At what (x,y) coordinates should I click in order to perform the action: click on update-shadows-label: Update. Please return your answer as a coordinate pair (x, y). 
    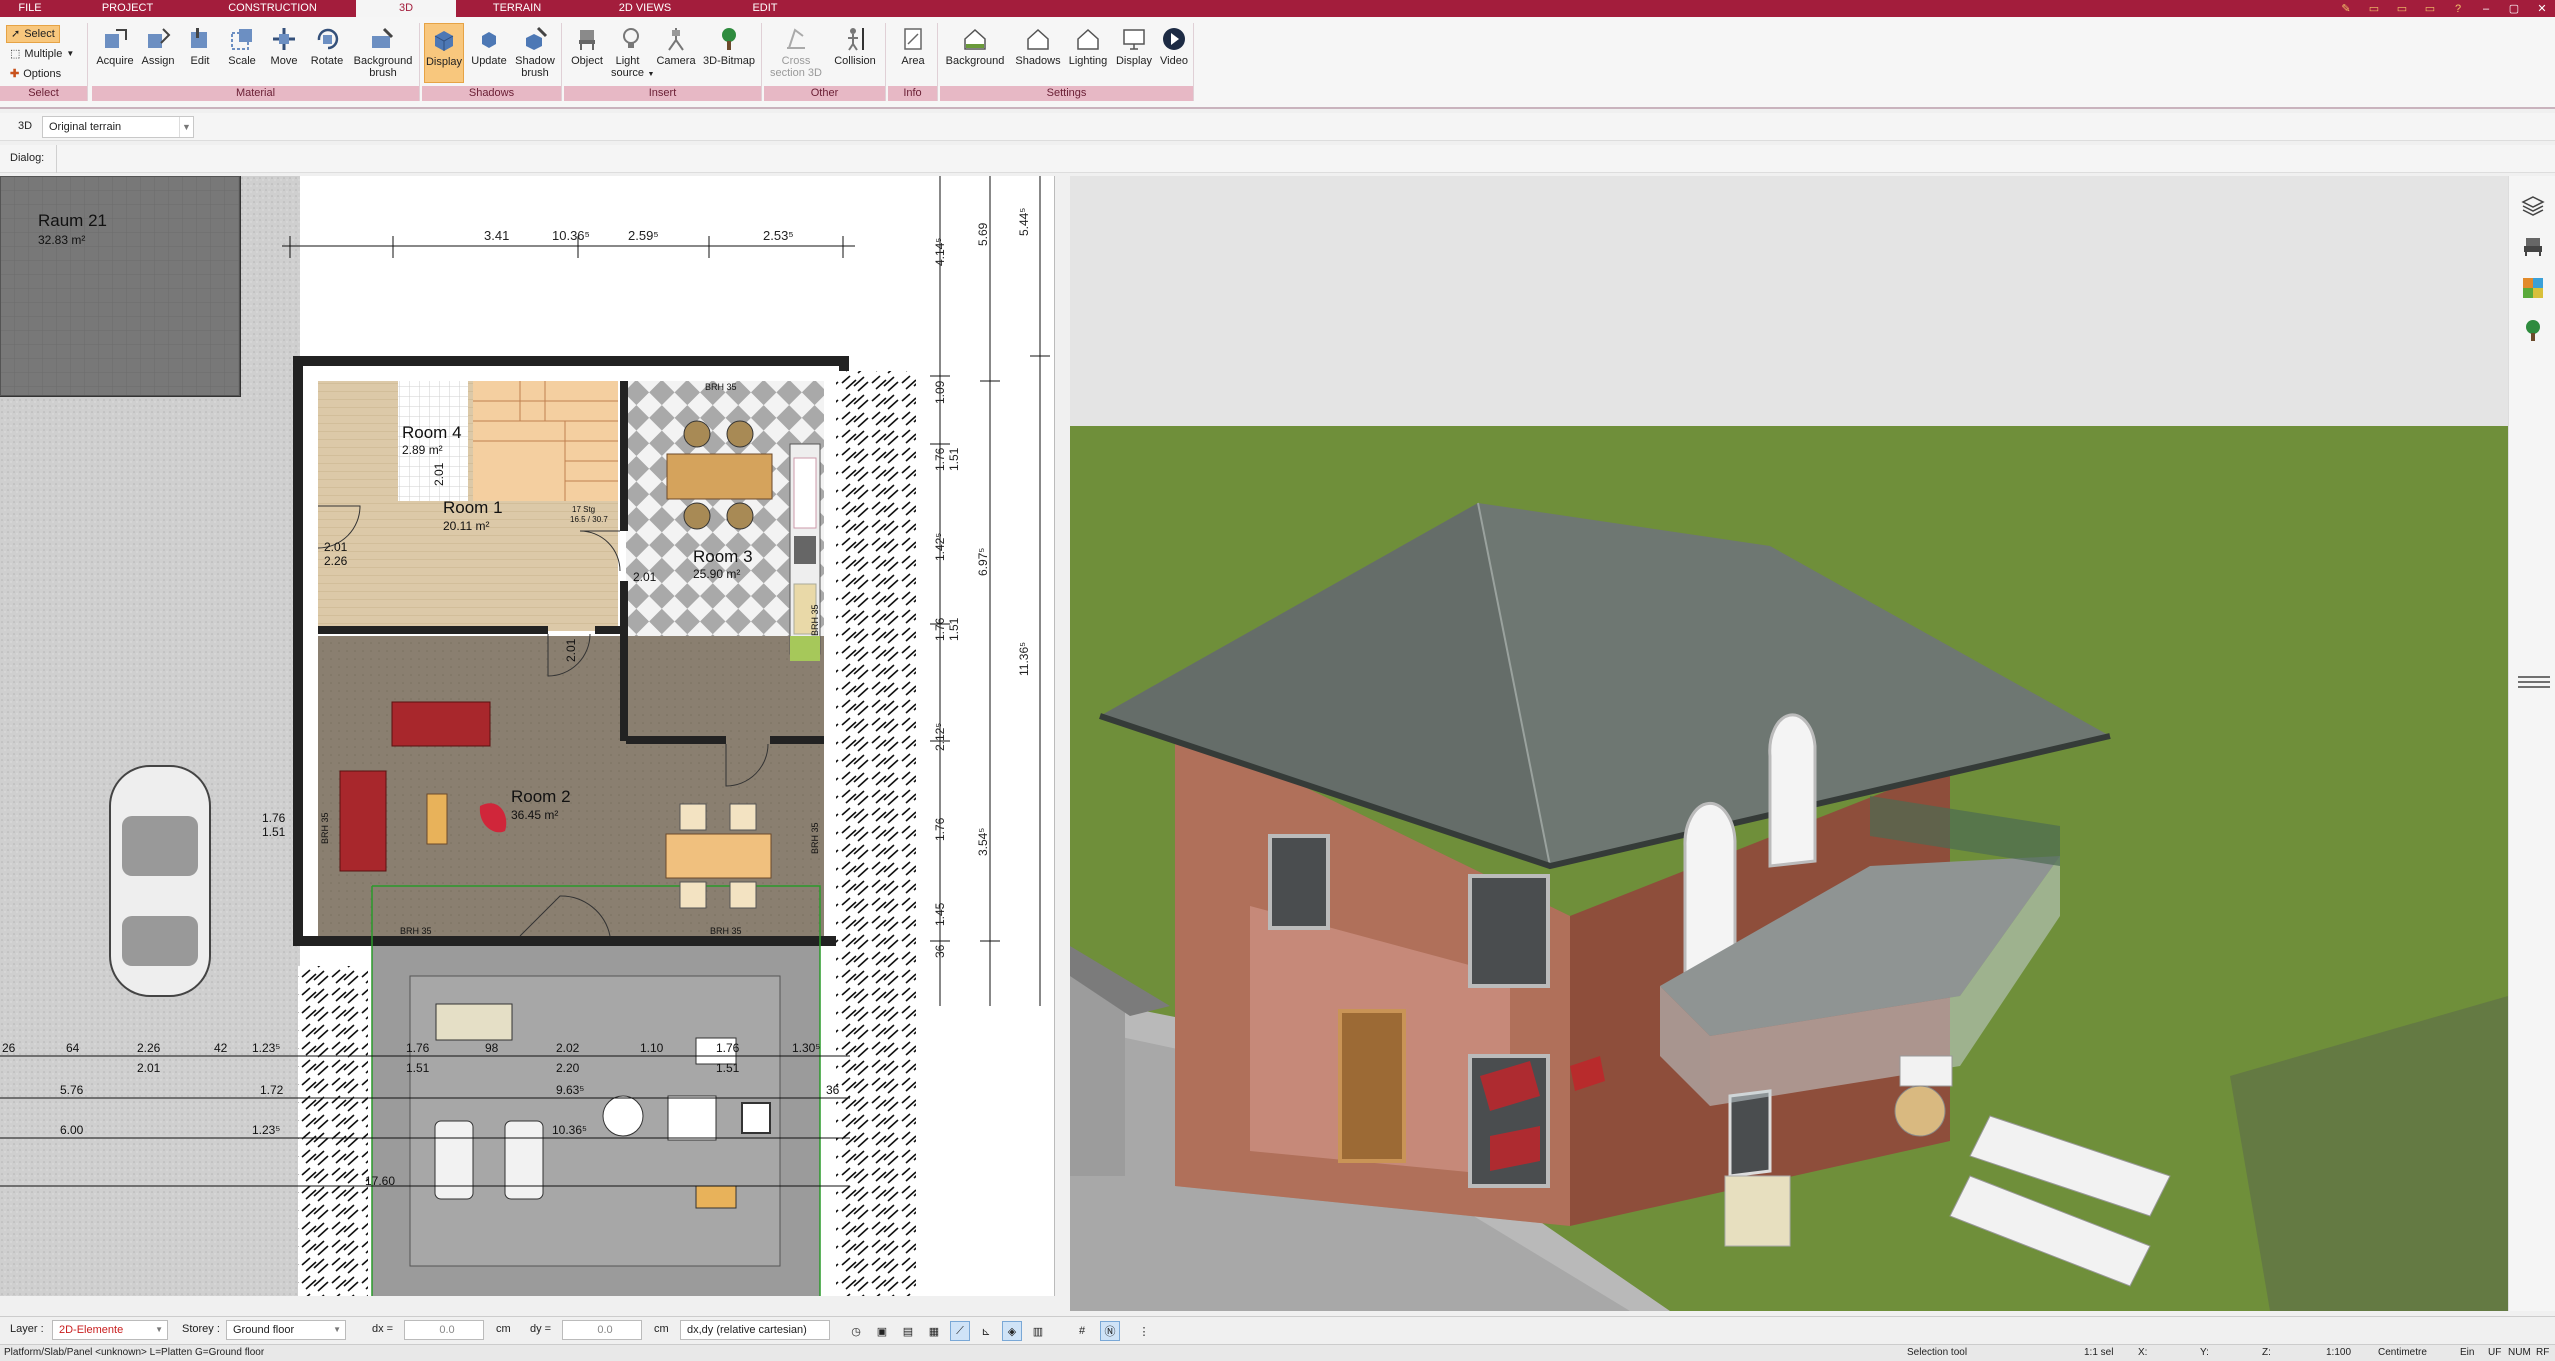
    Looking at the image, I should click on (489, 61).